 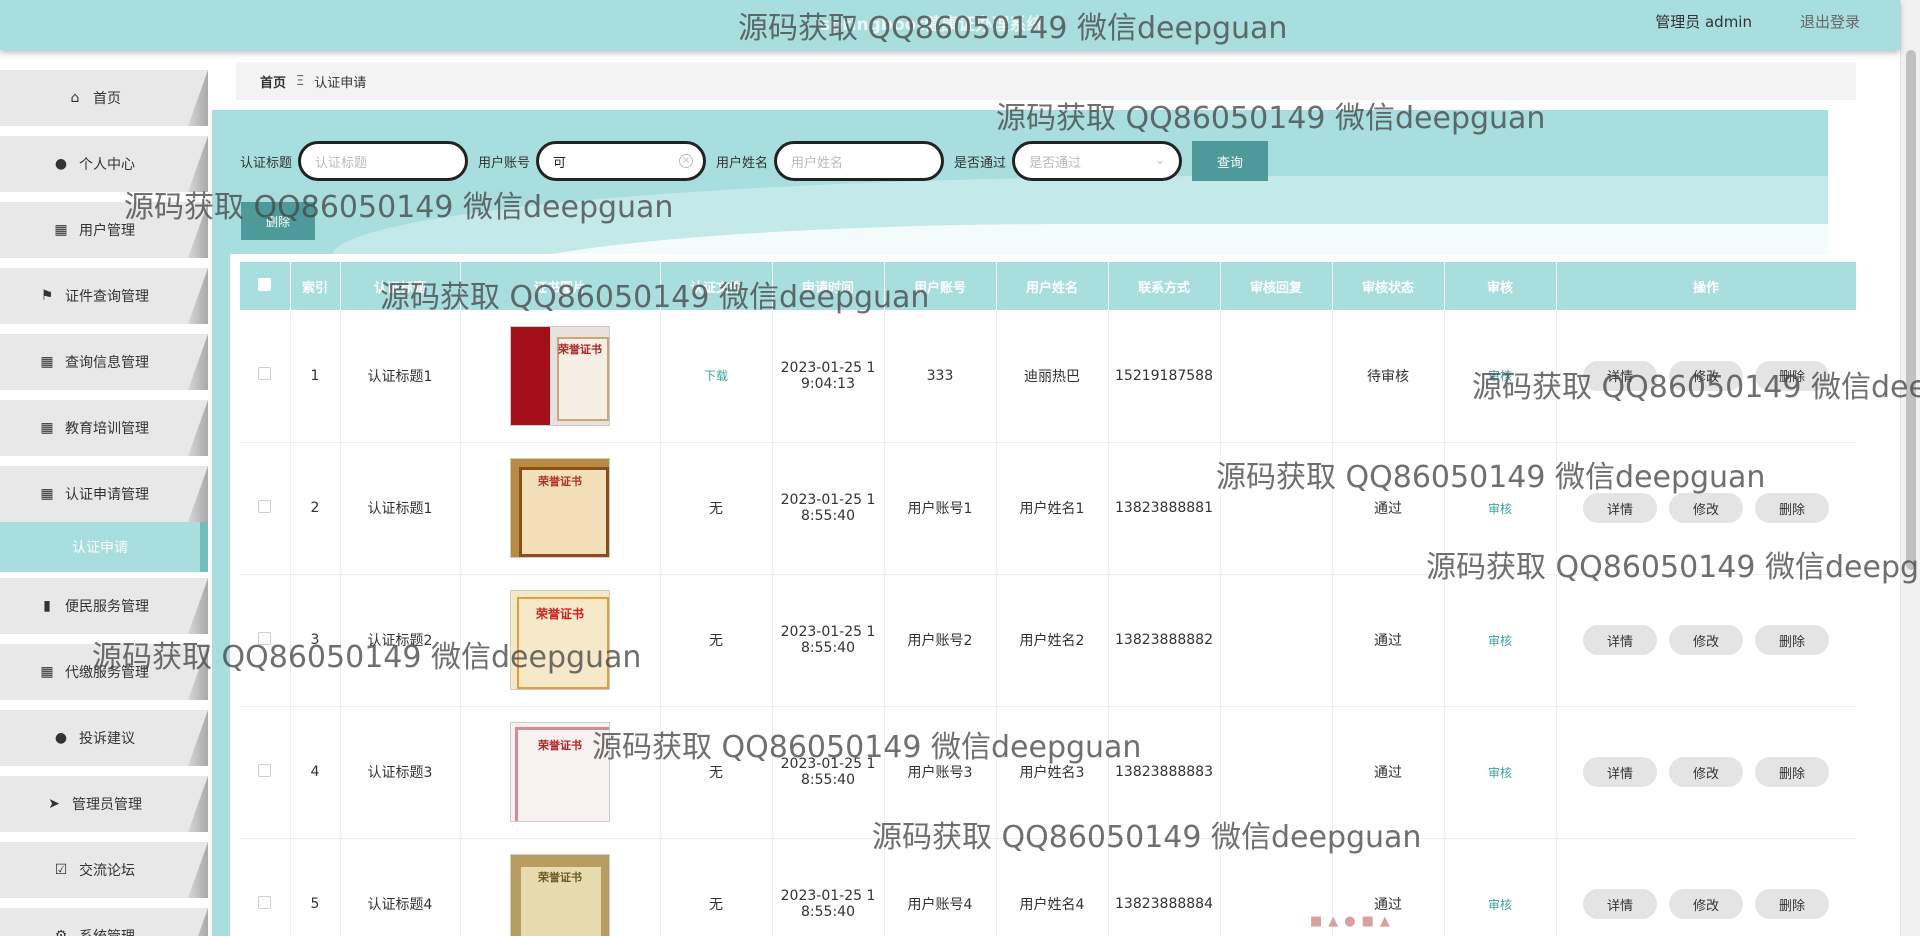 I want to click on input-method-toolbar-icon: ■▲●■▲, so click(x=1353, y=921).